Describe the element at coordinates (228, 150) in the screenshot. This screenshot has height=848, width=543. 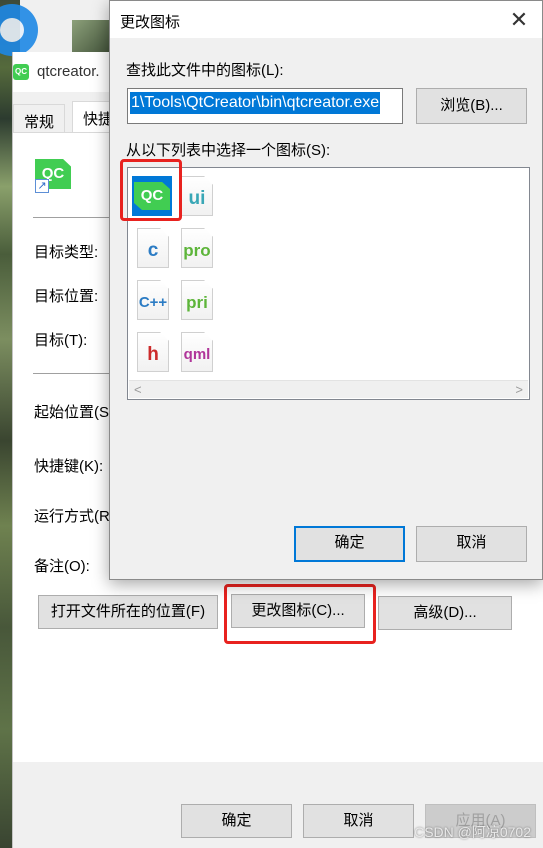
I see `select-icon-label: 从以下列表中选择一个图标(S):` at that location.